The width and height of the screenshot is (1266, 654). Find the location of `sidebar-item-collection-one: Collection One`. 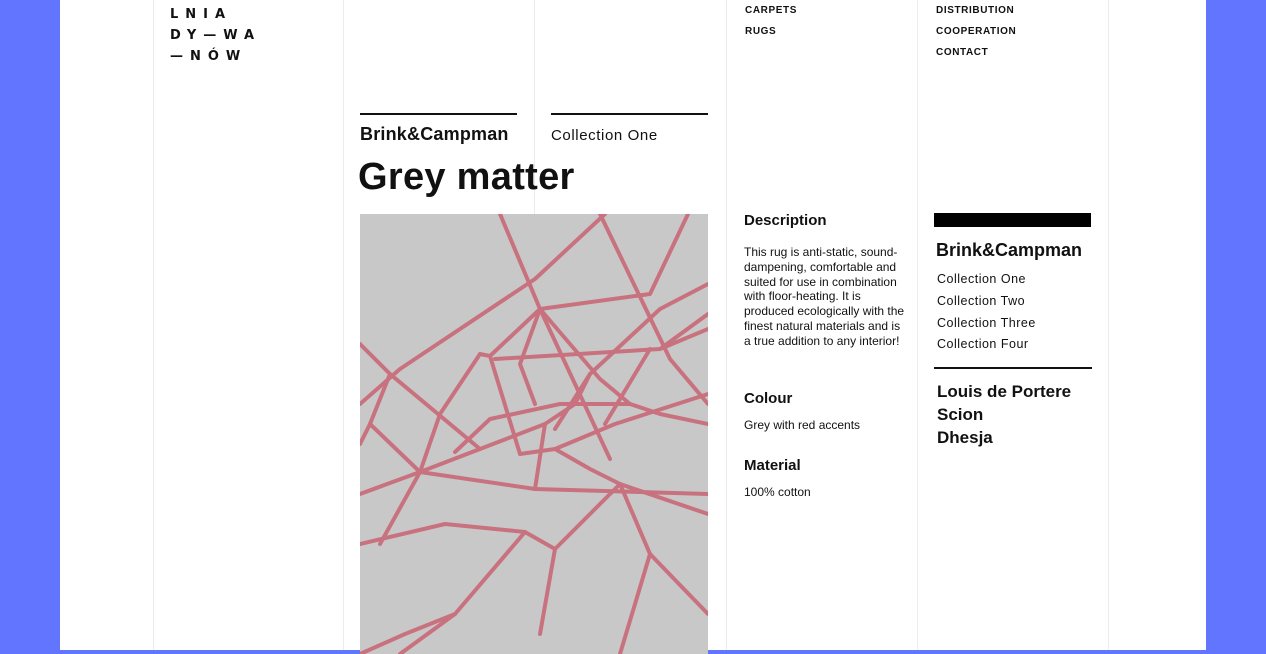

sidebar-item-collection-one: Collection One is located at coordinates (986, 280).